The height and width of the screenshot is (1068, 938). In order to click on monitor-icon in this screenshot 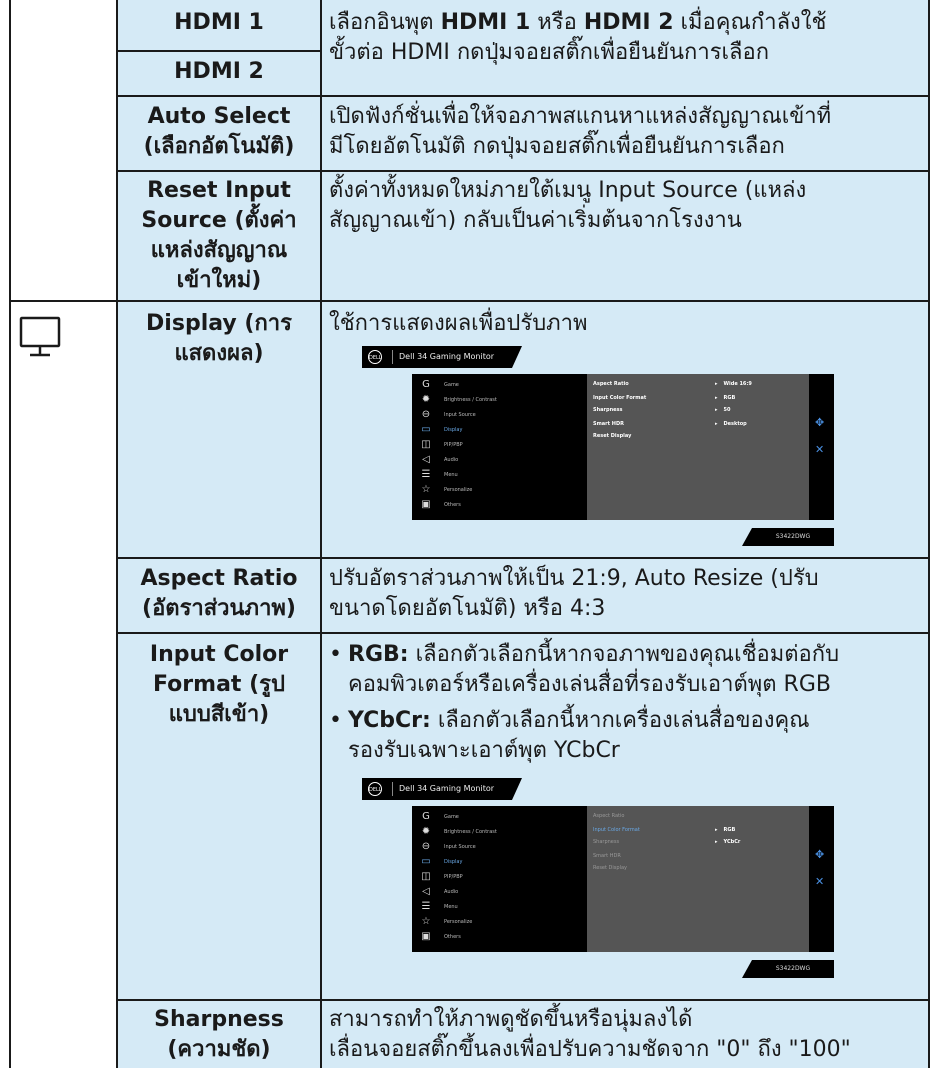, I will do `click(40, 336)`.